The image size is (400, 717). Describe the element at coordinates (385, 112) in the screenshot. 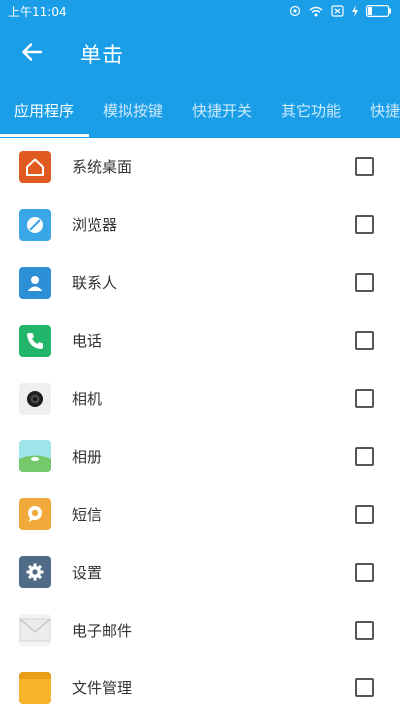

I see `tab-shortcuts: 快捷` at that location.